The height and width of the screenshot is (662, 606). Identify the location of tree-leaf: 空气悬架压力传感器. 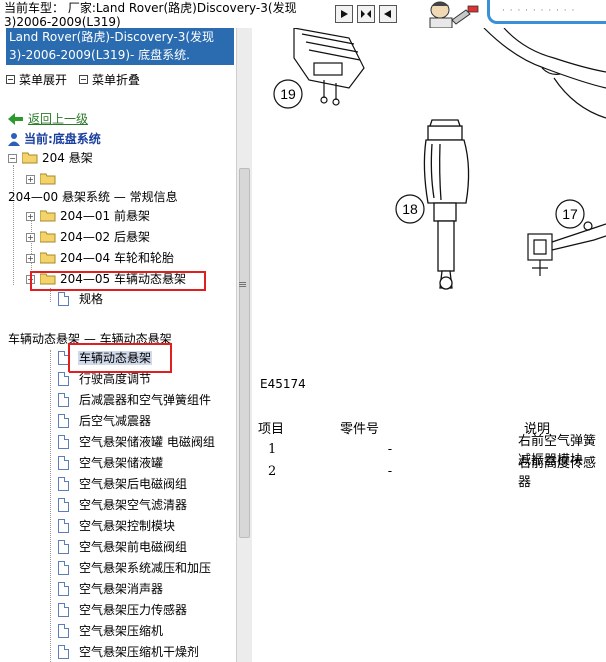
(133, 610).